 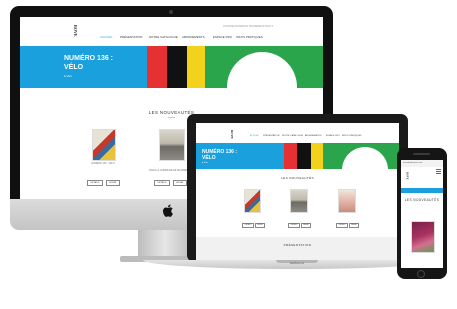 I want to click on details-button-2: DÉTAILS, so click(x=162, y=183).